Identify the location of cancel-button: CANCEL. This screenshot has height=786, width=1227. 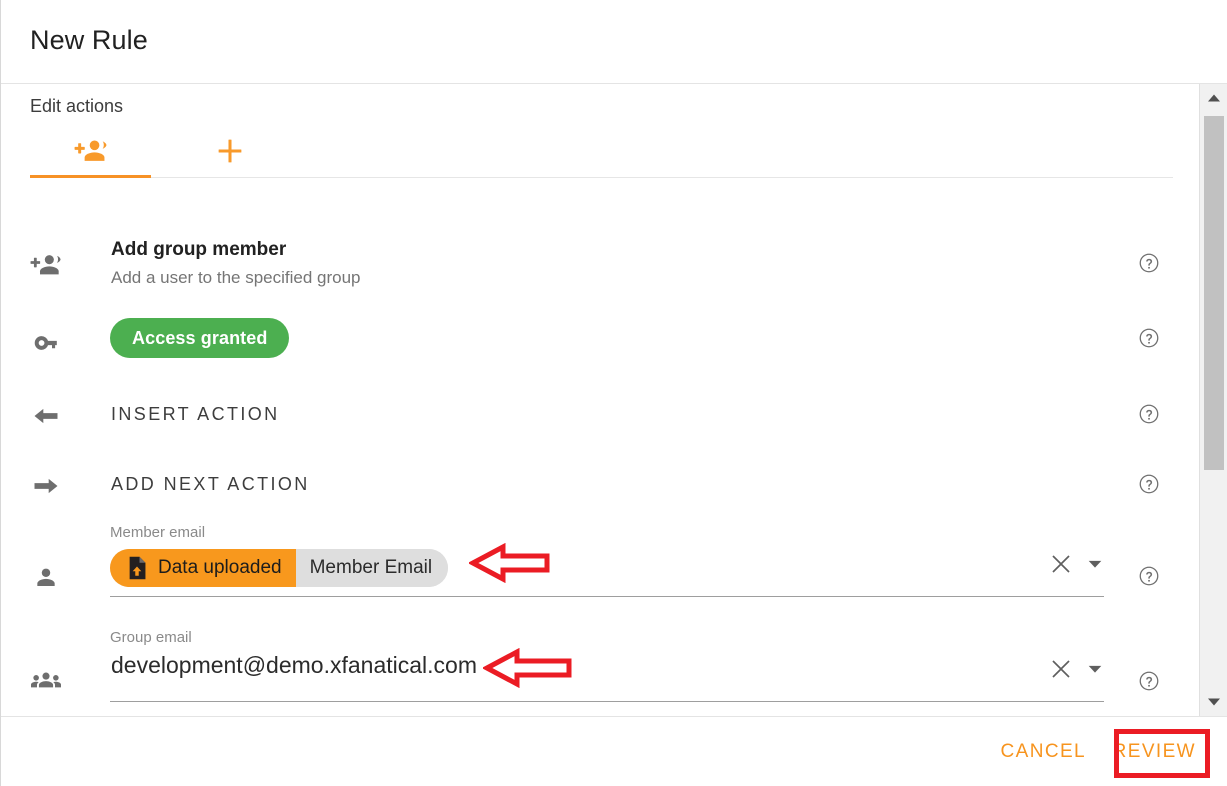
(1043, 752).